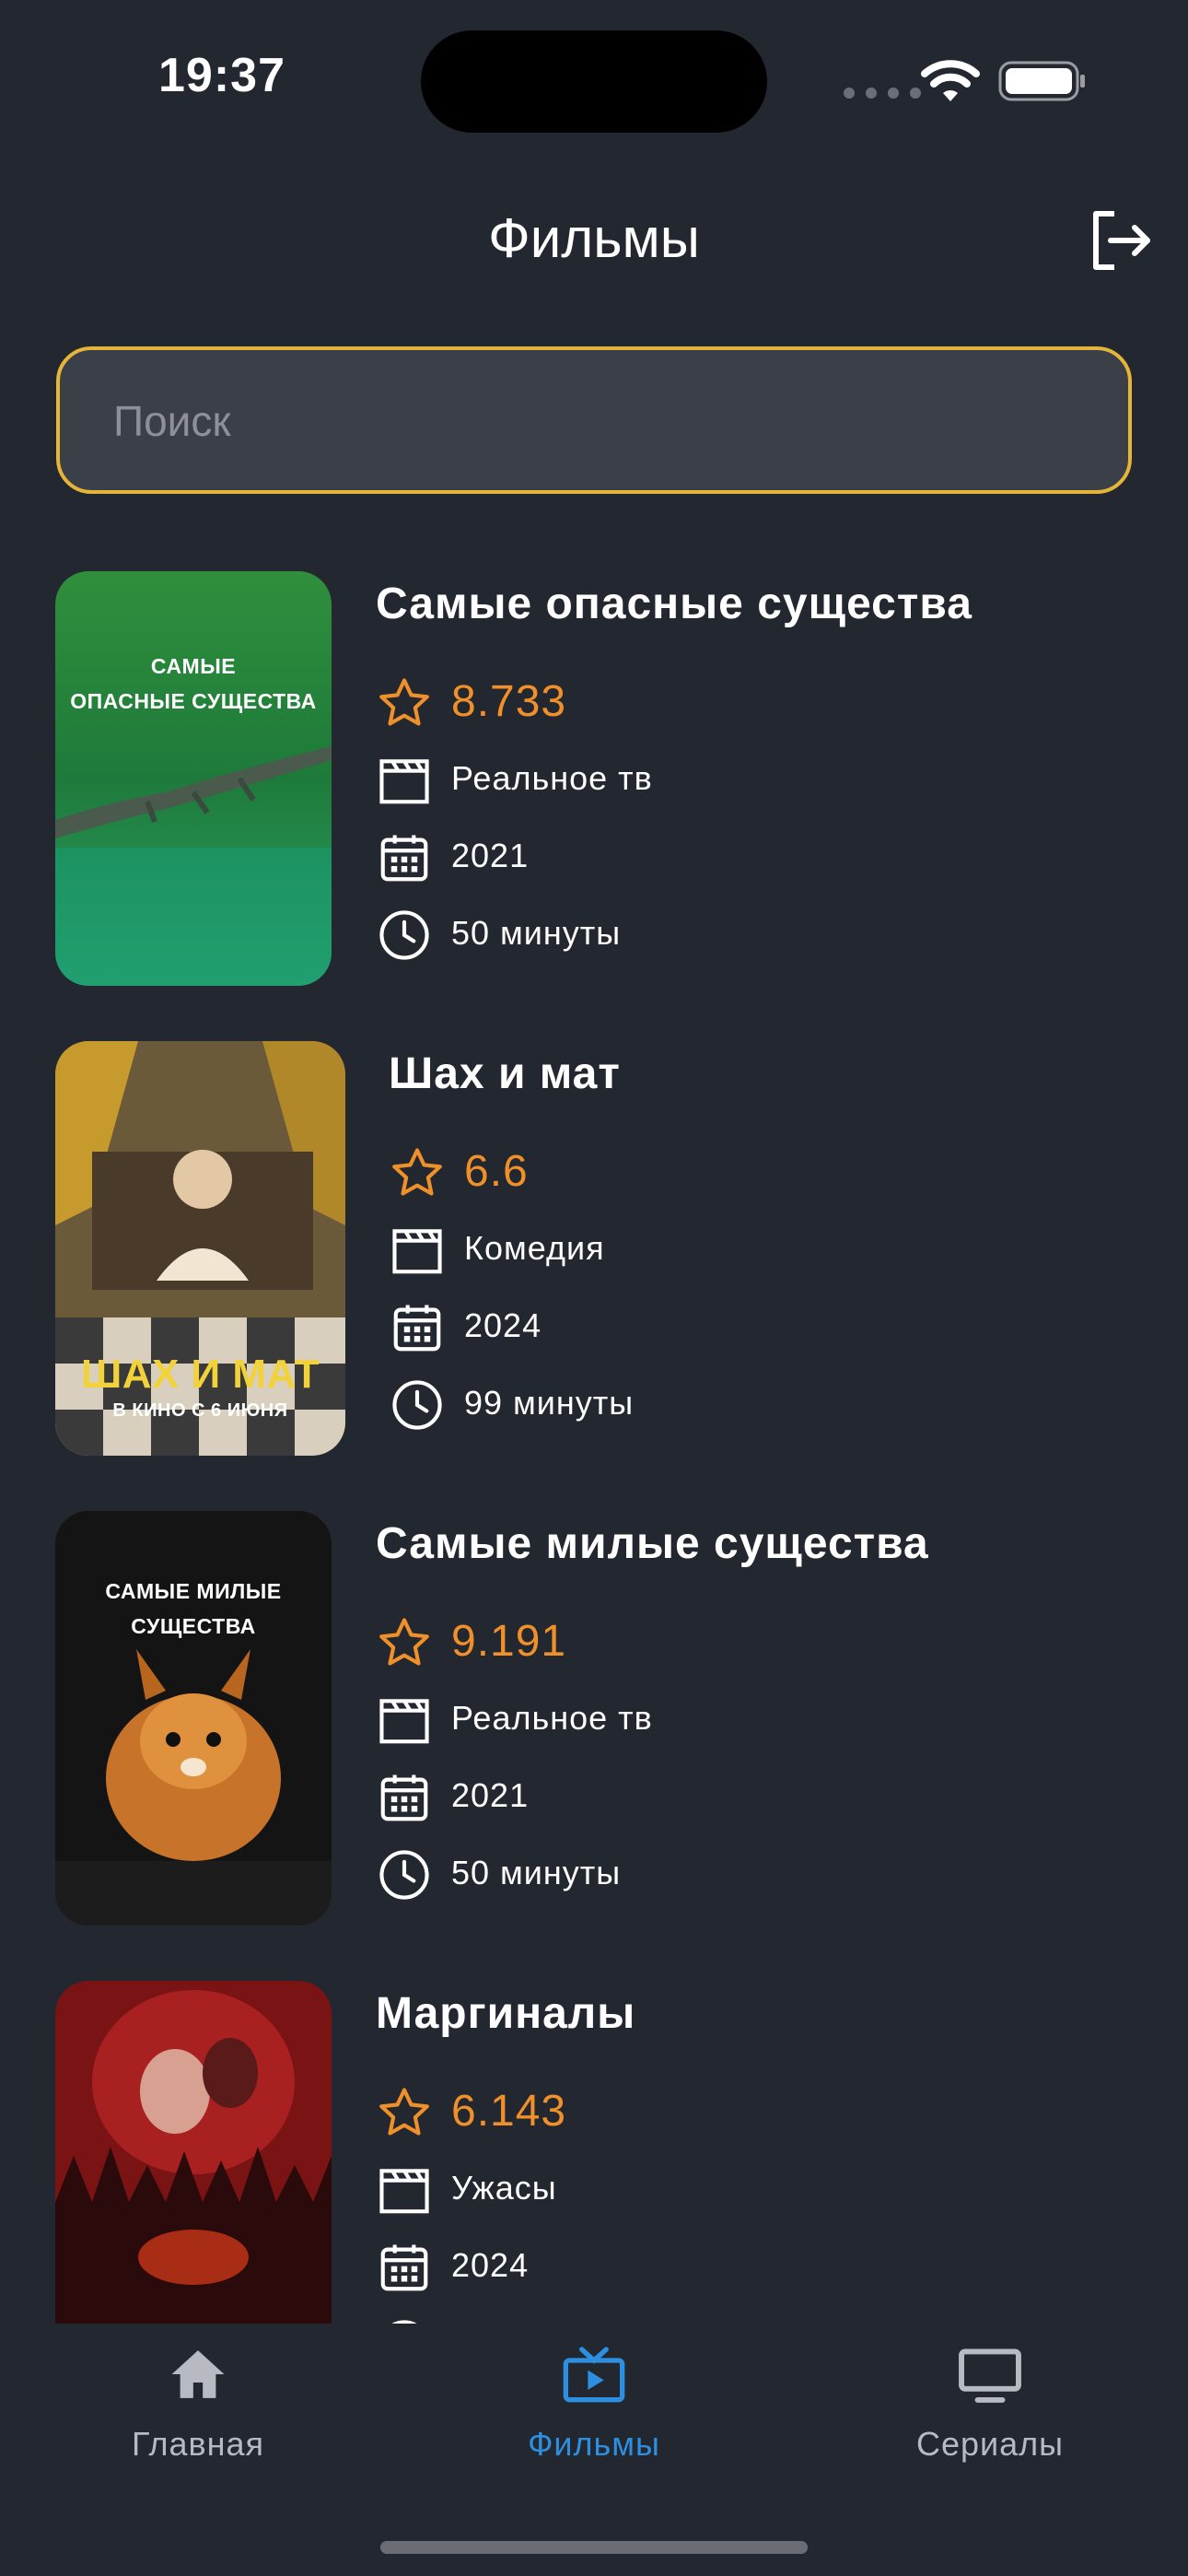 Image resolution: width=1188 pixels, height=2576 pixels. I want to click on tab-bar: Главная Фильмы Сериалы, so click(594, 2450).